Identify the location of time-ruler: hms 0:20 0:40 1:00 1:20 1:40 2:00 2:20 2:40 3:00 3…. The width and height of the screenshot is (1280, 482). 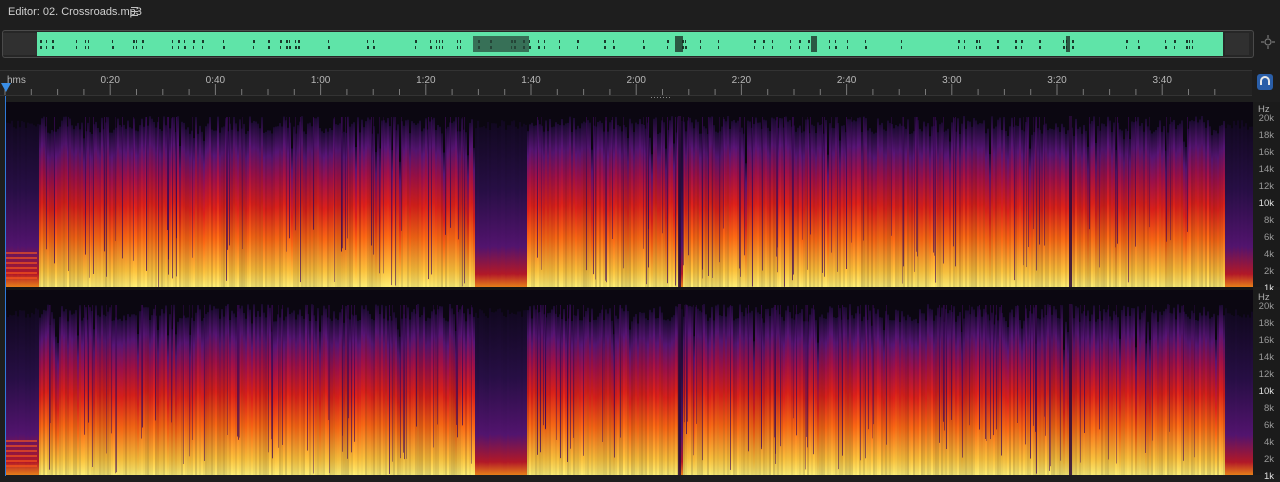
(626, 83).